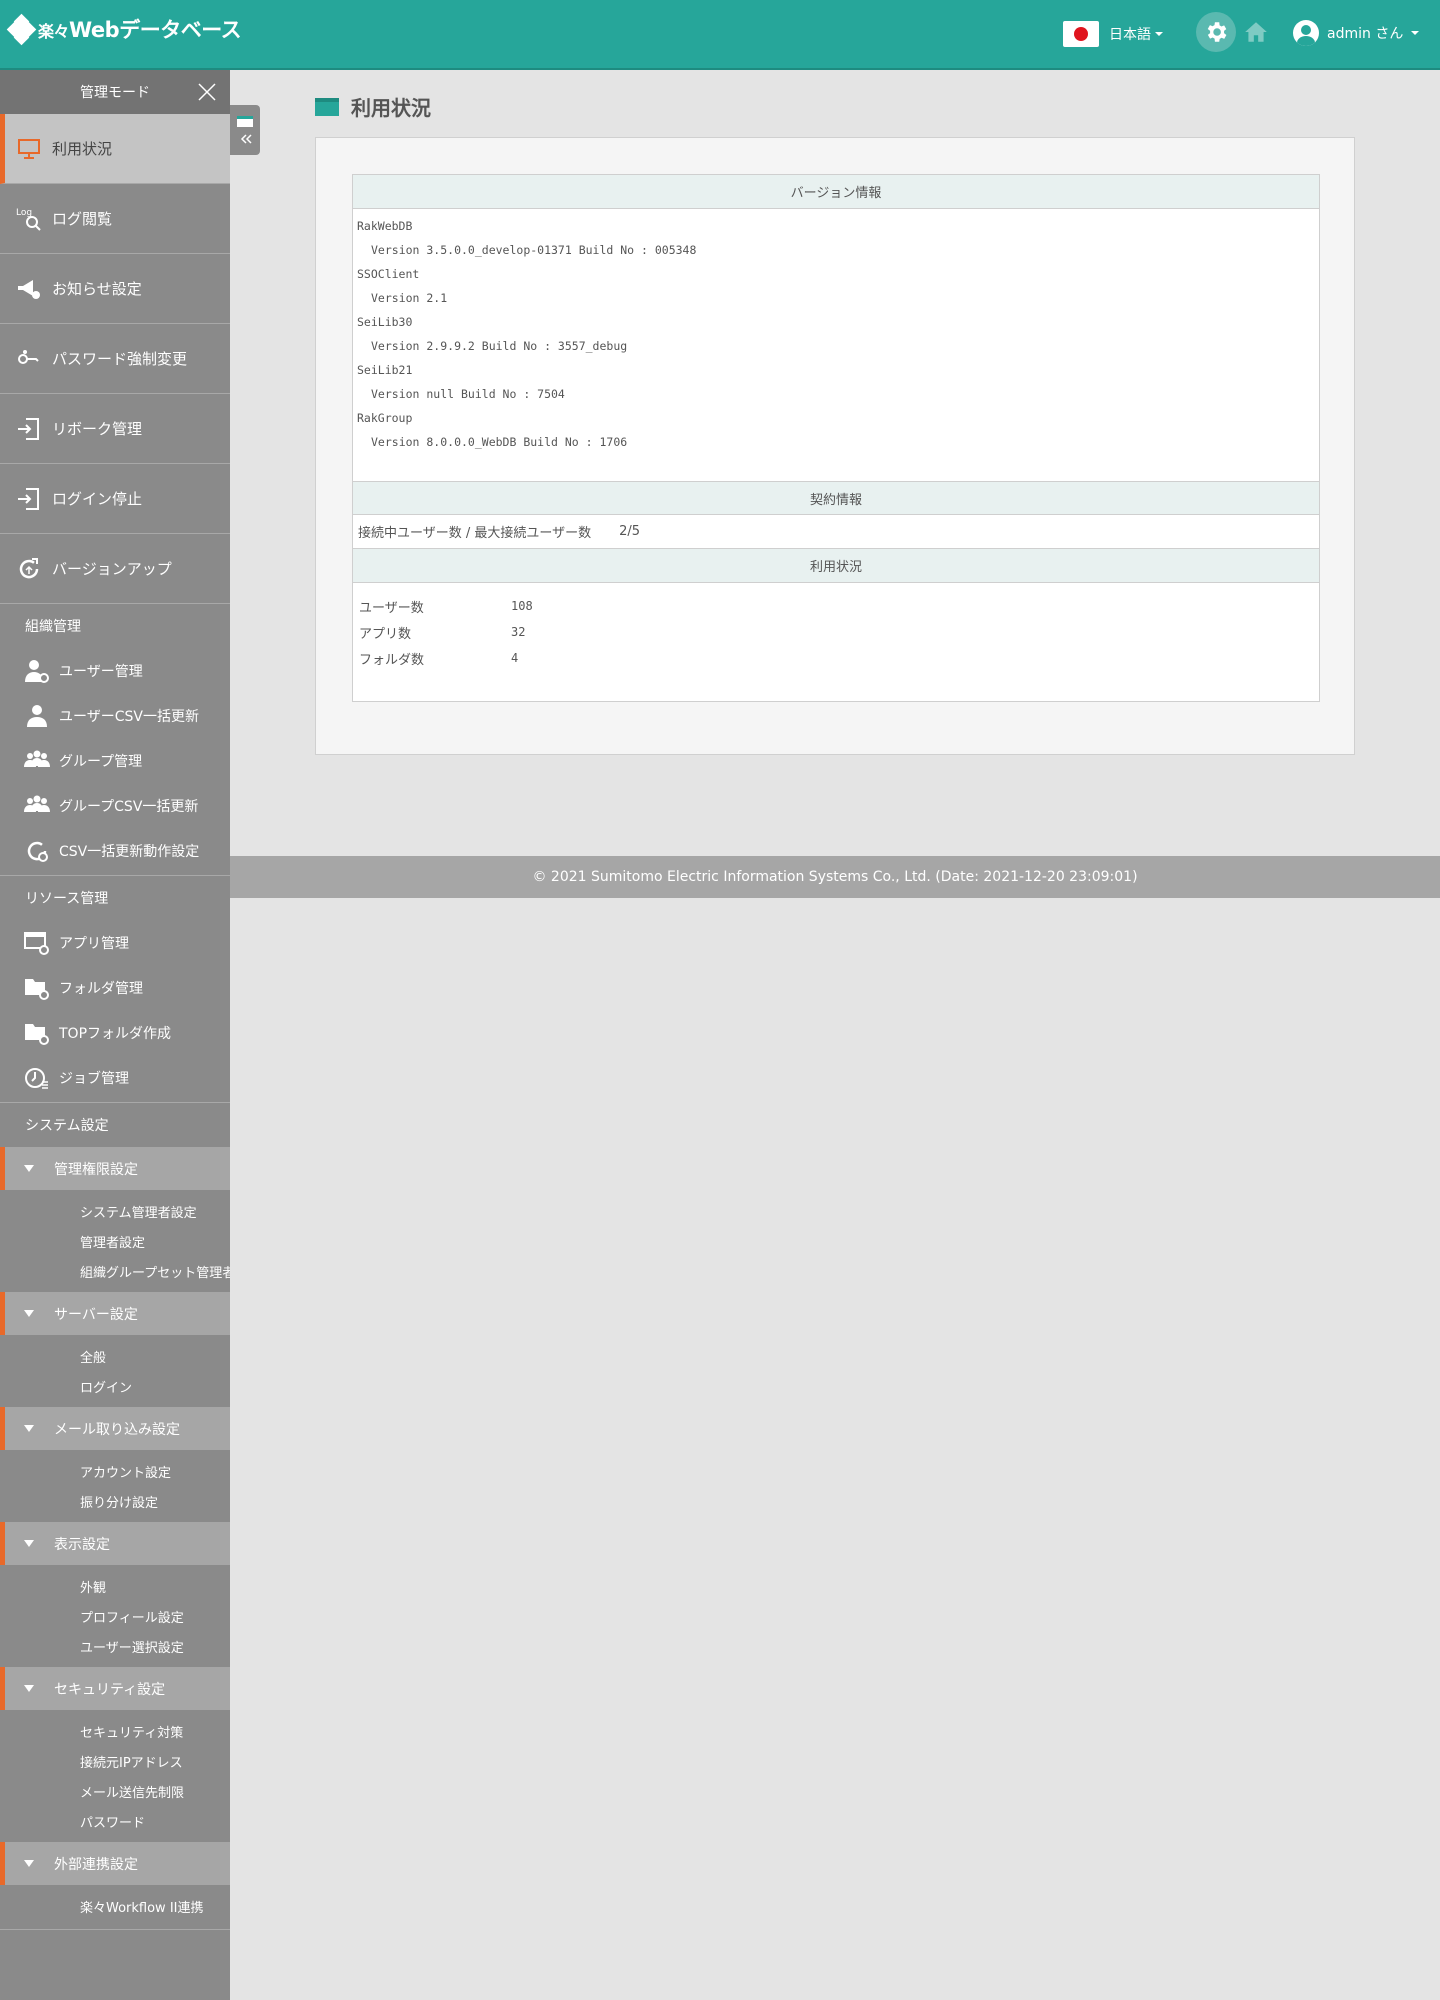 This screenshot has height=2000, width=1440. Describe the element at coordinates (836, 192) in the screenshot. I see `version-info-header: バージョン情報` at that location.